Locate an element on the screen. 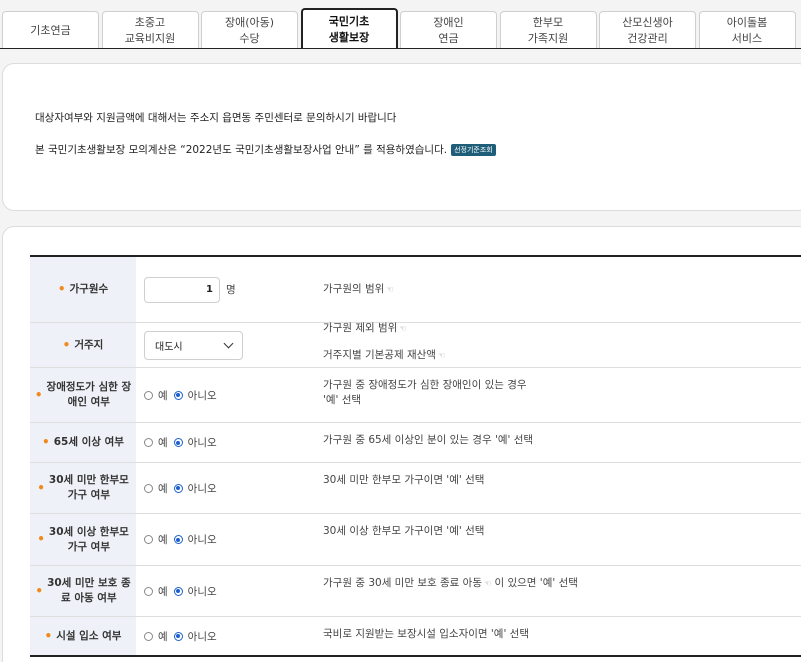 This screenshot has height=662, width=801. protection-ended-child-header: • 30세 미만 보호 종 료 아동 여부 is located at coordinates (83, 591).